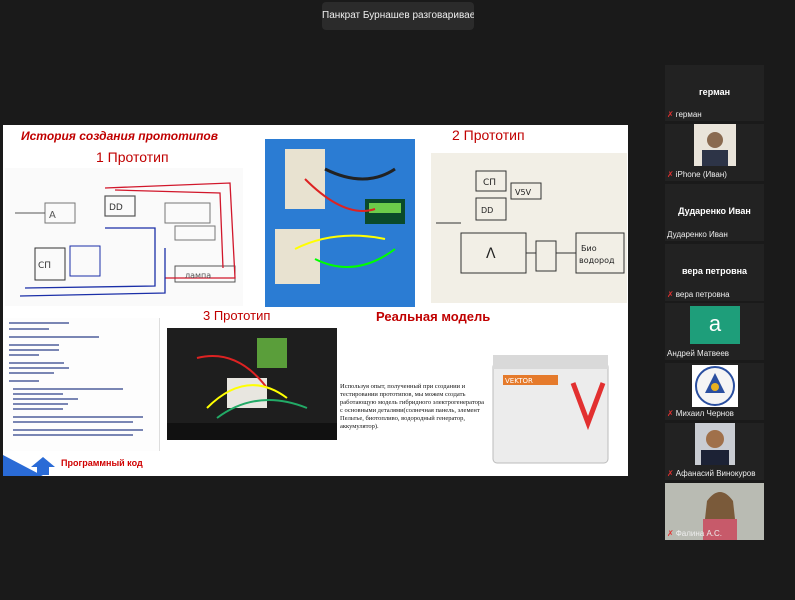 Image resolution: width=795 pixels, height=600 pixels. I want to click on participant-name-large: вера петровна, so click(714, 271).